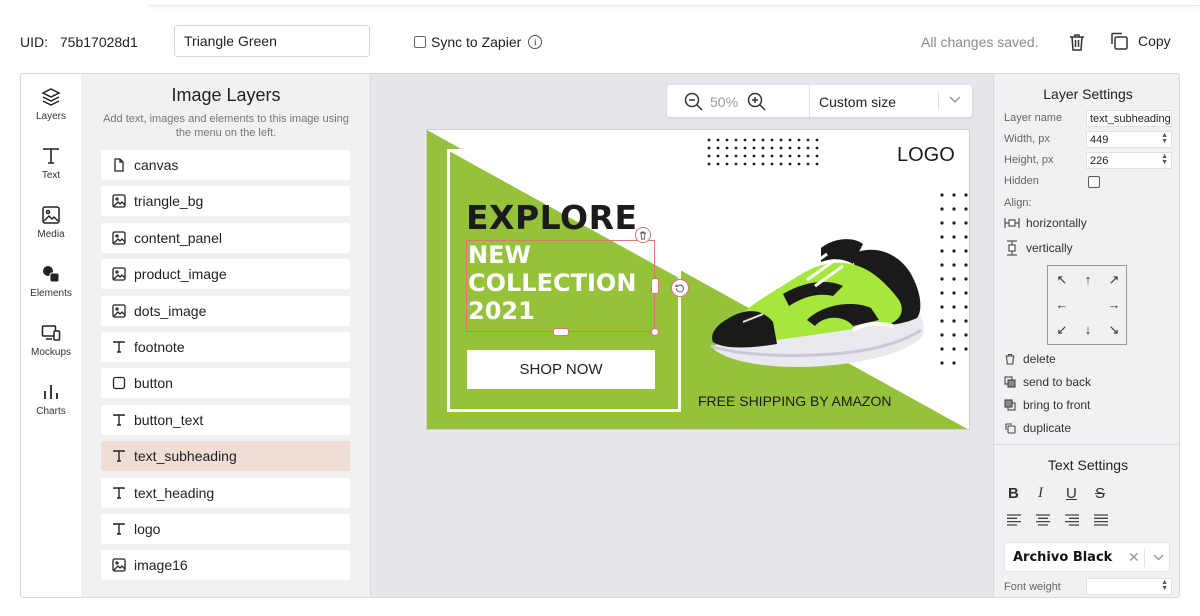 This screenshot has width=1200, height=616. What do you see at coordinates (1088, 330) in the screenshot?
I see `align-bottom-icon: ↓` at bounding box center [1088, 330].